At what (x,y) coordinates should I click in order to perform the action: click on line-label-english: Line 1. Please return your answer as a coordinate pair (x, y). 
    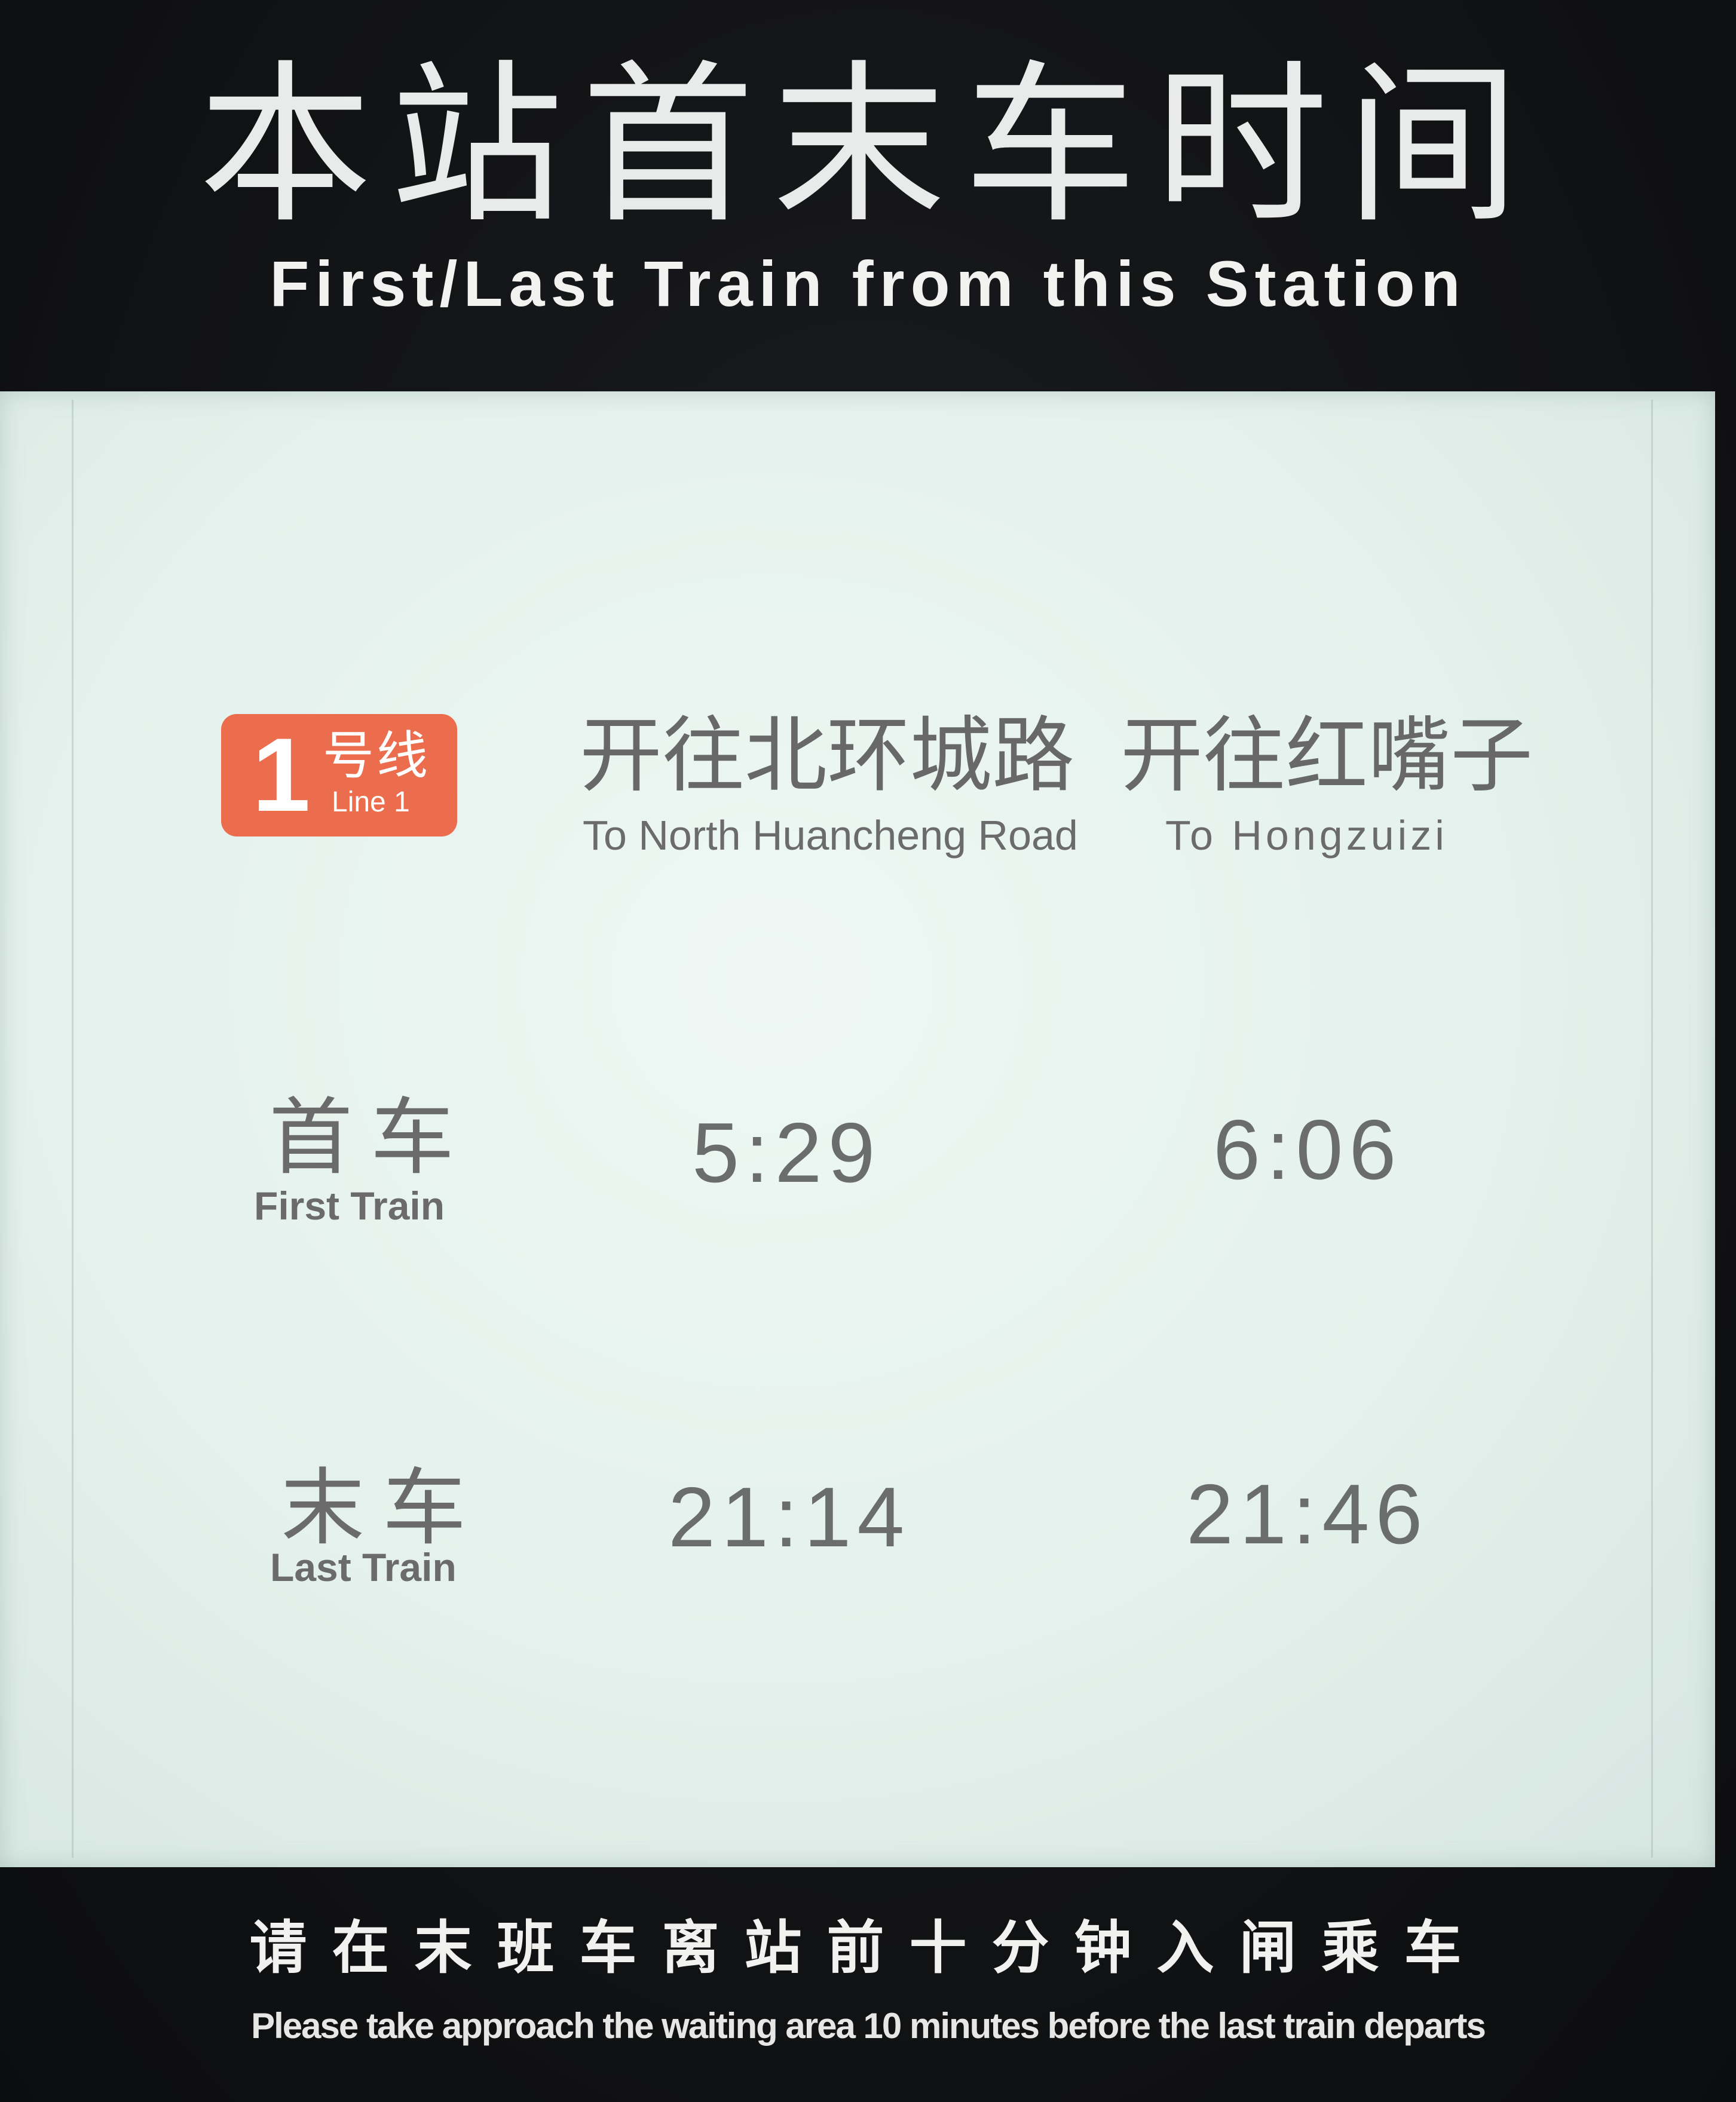
    Looking at the image, I should click on (371, 802).